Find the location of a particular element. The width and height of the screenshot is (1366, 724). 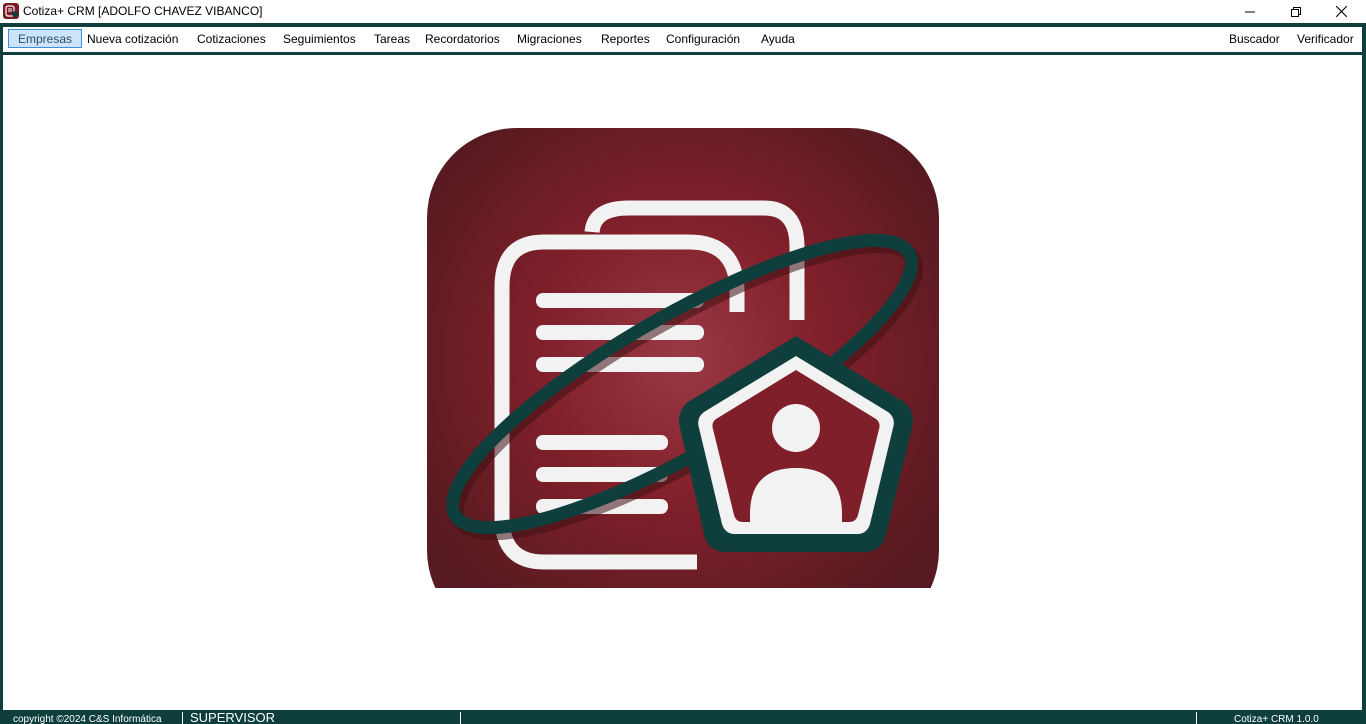

minimize-icon is located at coordinates (1250, 11).